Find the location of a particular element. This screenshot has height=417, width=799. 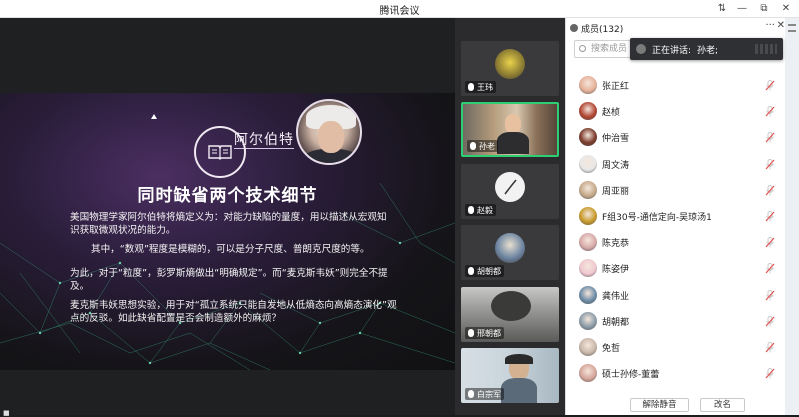

members-icon is located at coordinates (574, 28).